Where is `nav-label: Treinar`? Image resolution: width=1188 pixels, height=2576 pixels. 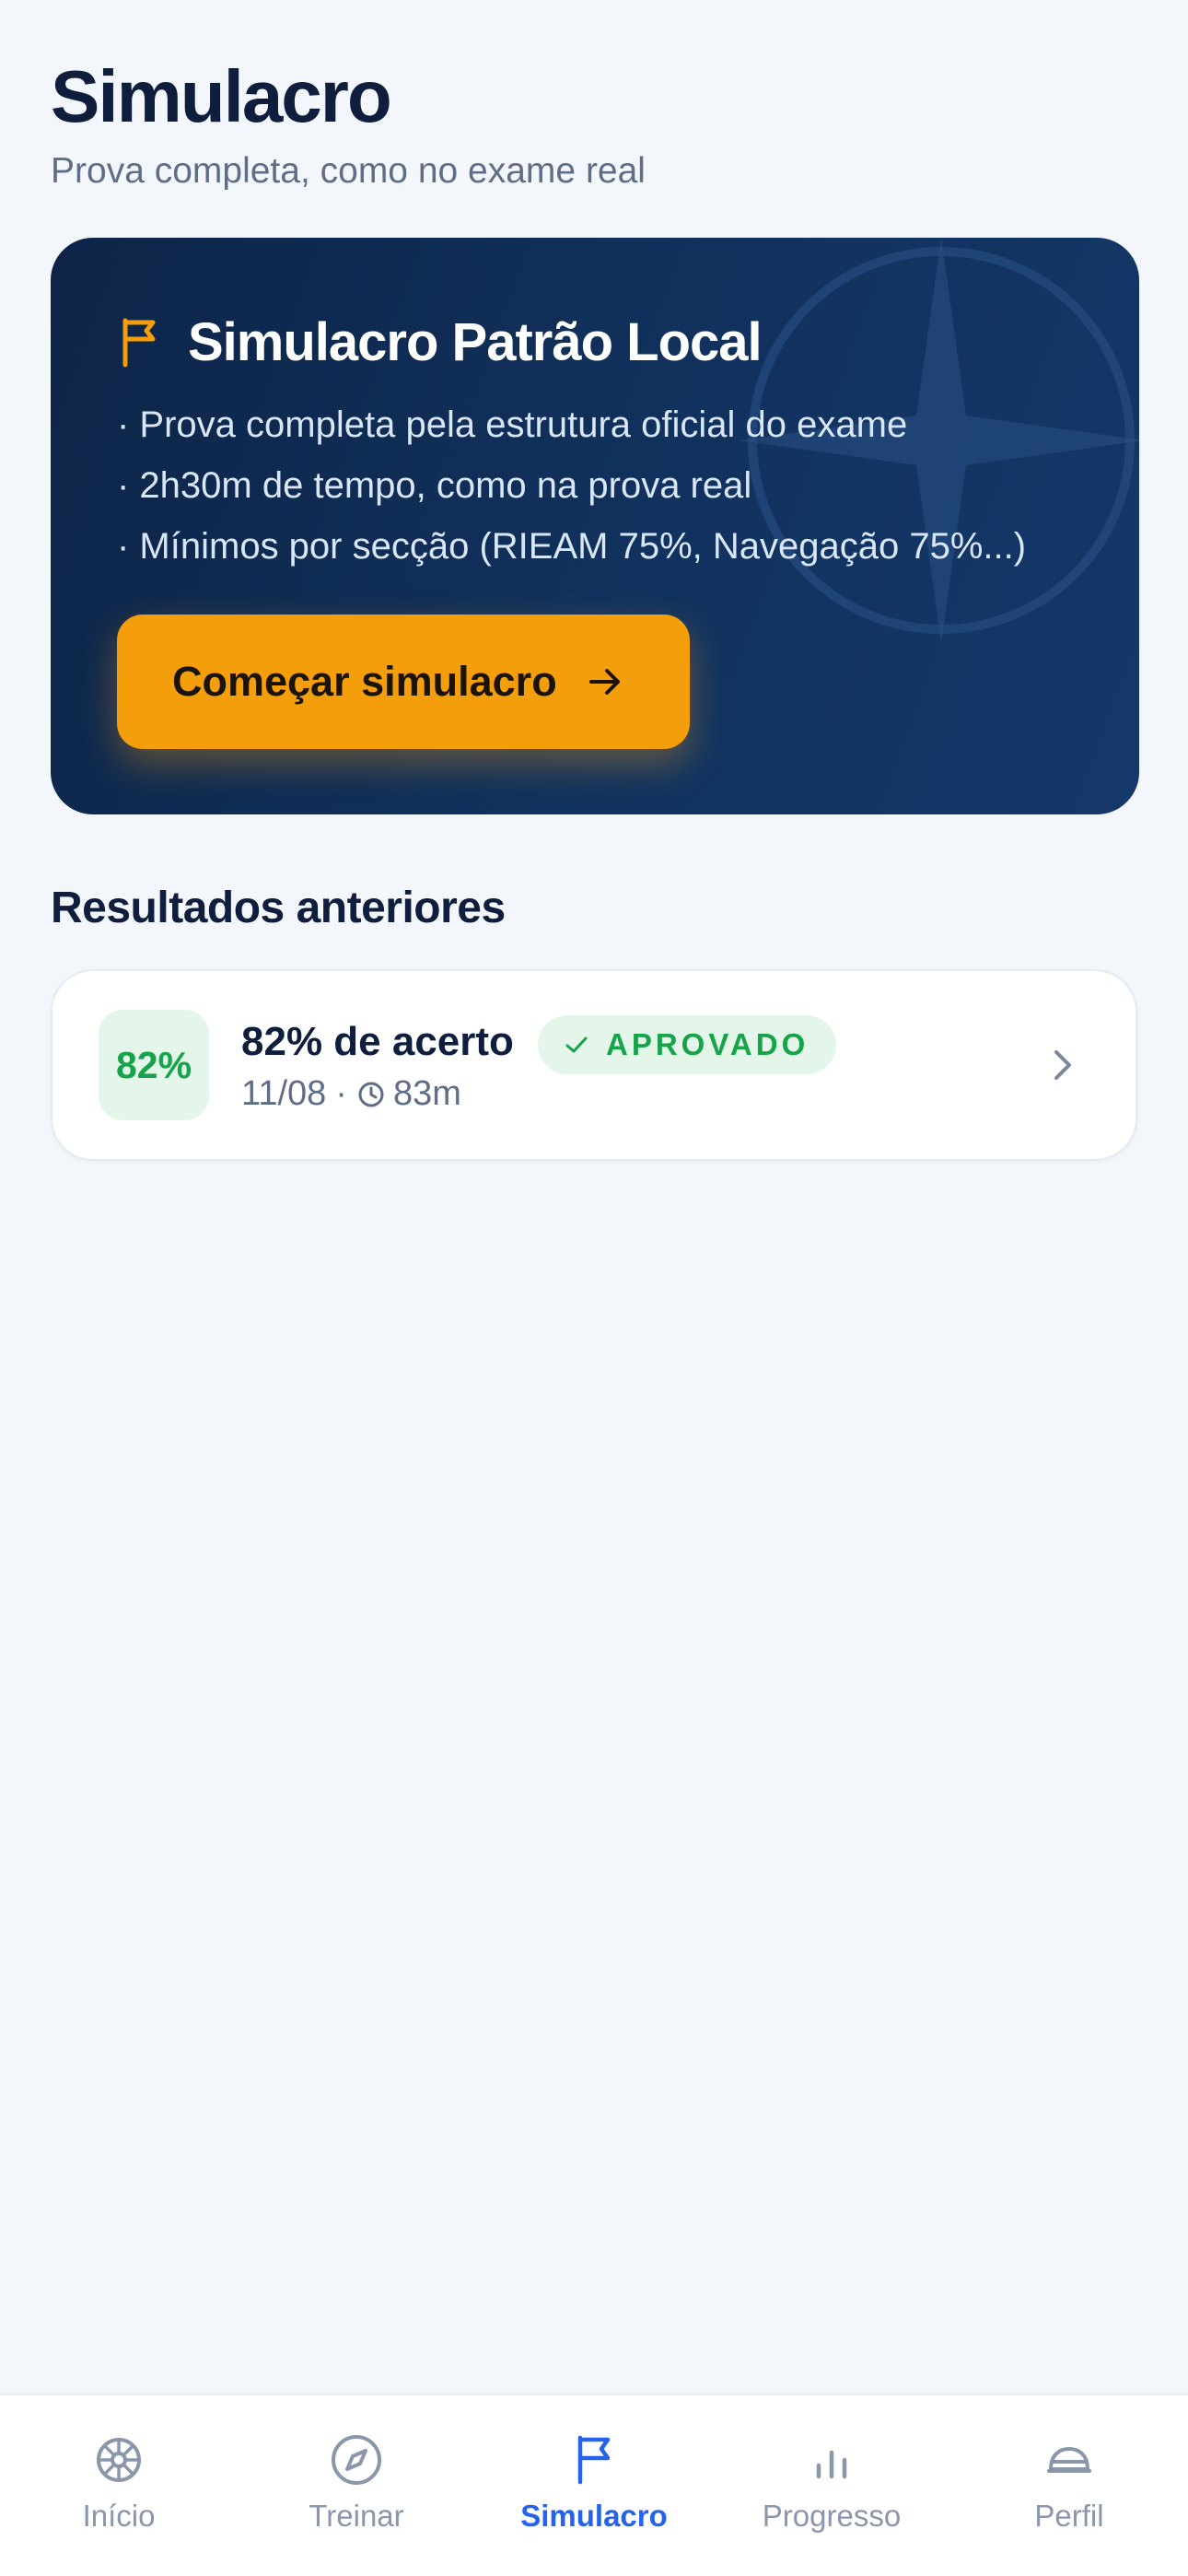
nav-label: Treinar is located at coordinates (356, 2516).